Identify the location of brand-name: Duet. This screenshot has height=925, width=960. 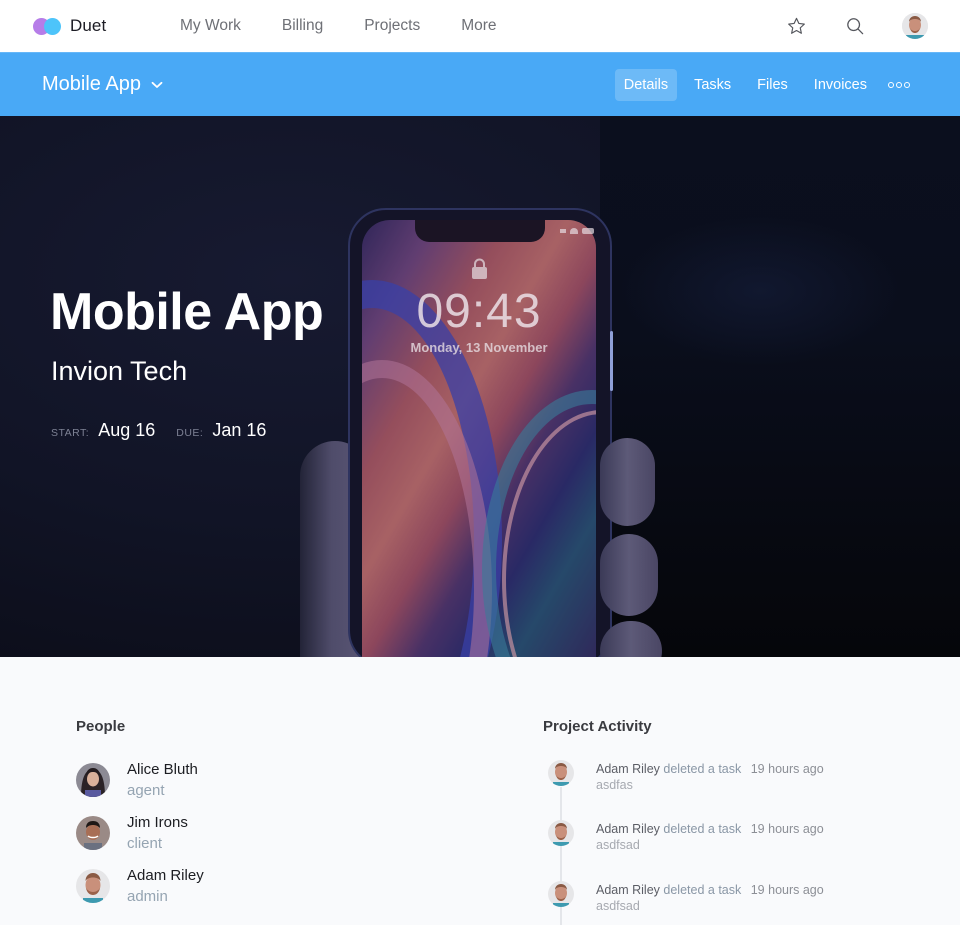
(88, 25).